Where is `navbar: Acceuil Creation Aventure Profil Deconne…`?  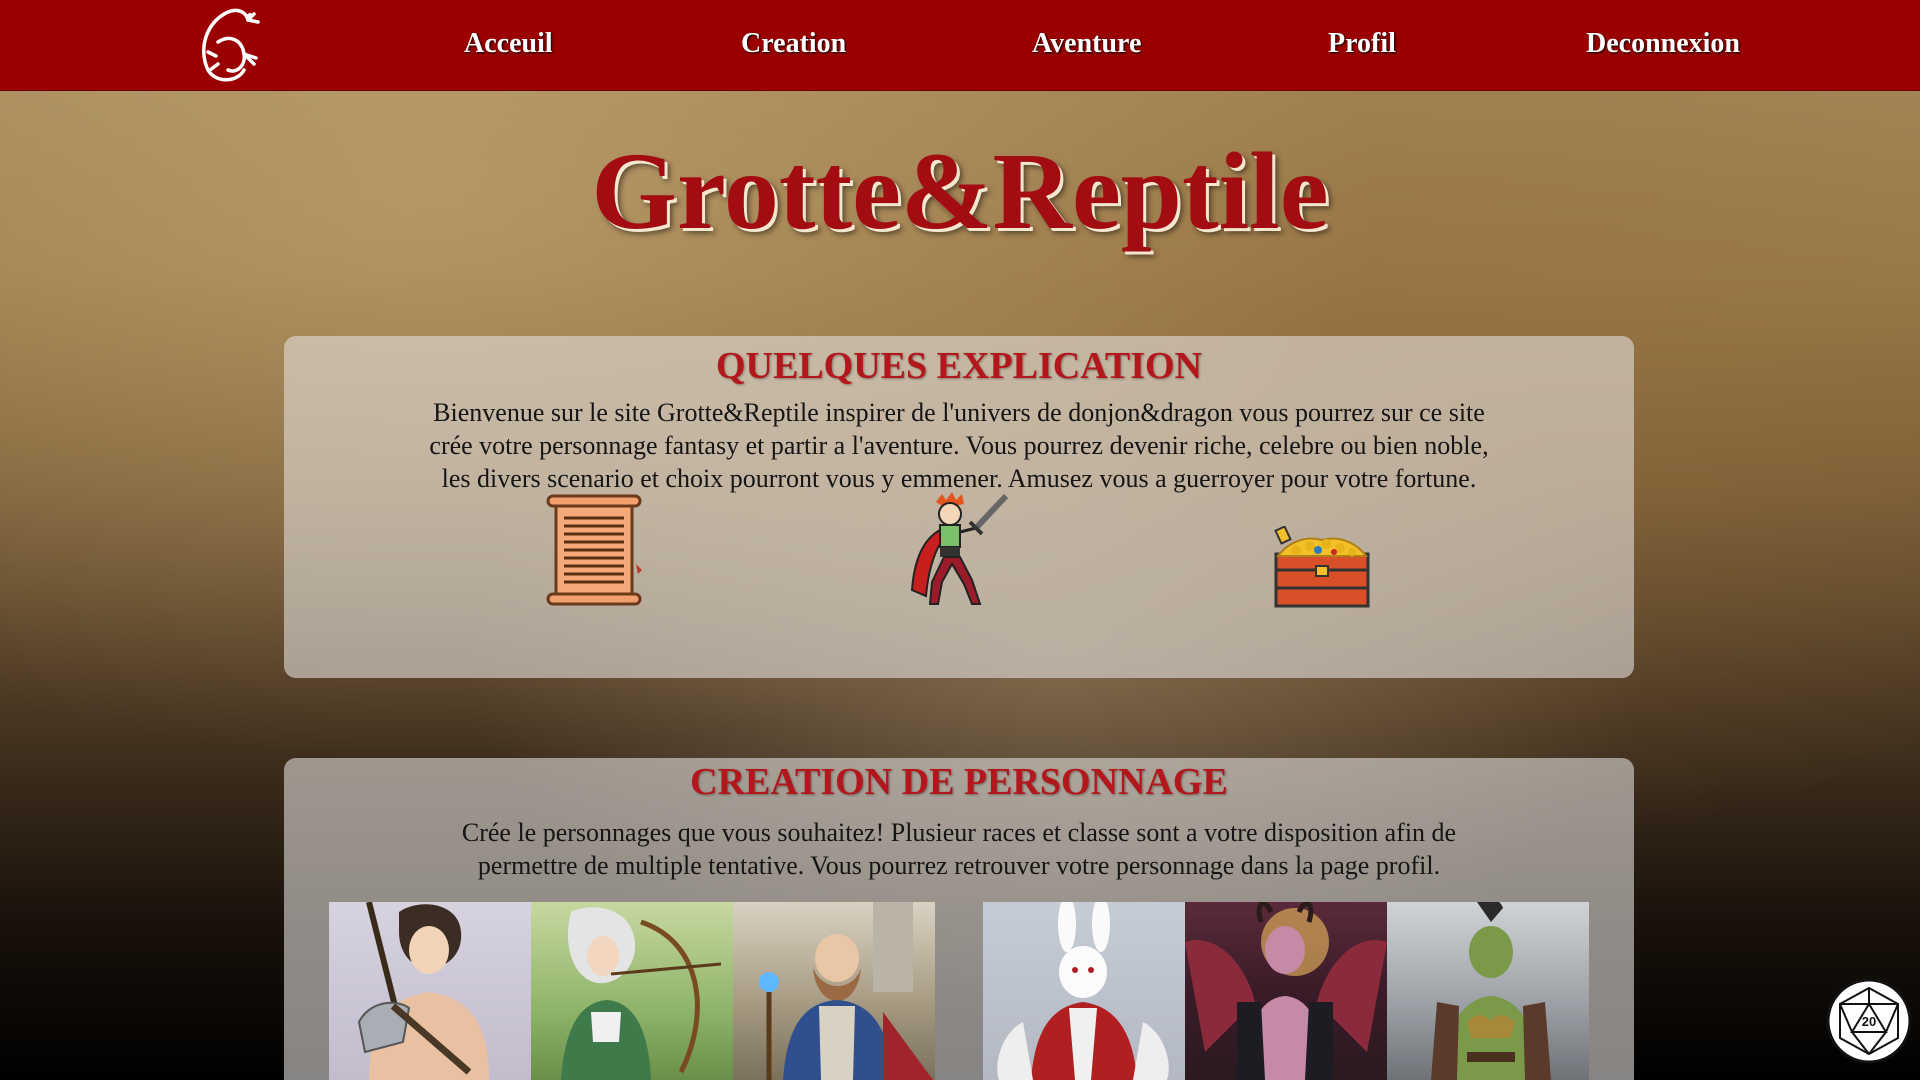 navbar: Acceuil Creation Aventure Profil Deconne… is located at coordinates (960, 45).